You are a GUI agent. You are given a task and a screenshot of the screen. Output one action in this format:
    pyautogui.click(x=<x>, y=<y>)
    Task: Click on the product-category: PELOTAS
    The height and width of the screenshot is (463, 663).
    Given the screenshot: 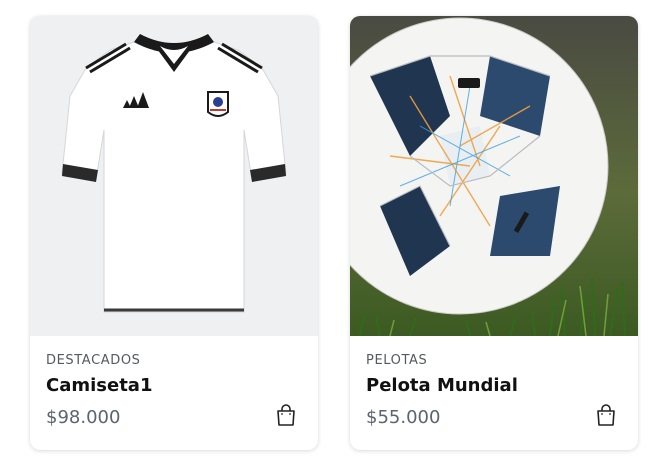 What is the action you would take?
    pyautogui.click(x=397, y=360)
    